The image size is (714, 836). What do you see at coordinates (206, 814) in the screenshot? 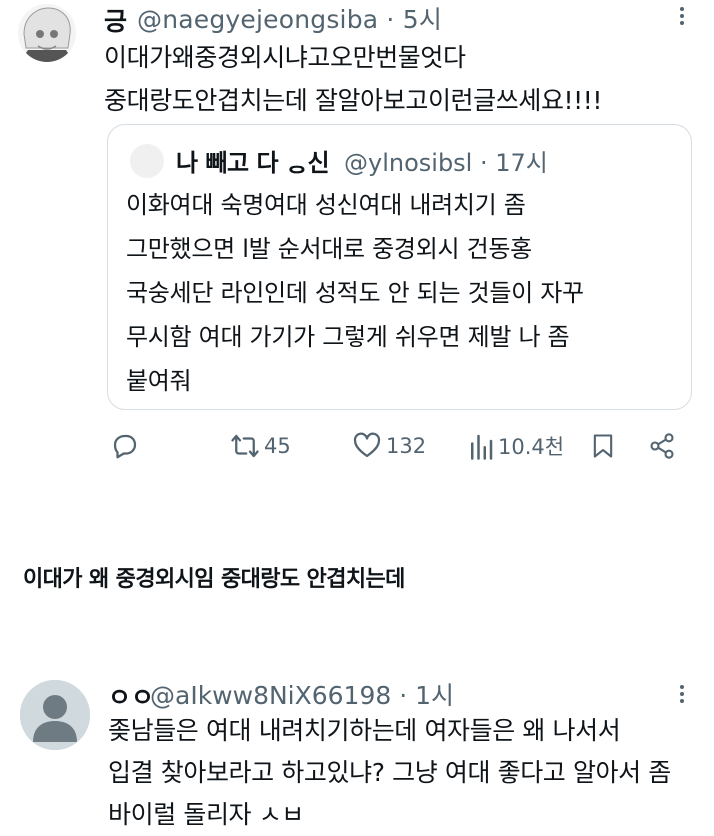
I see `tweet-line: 바이럴 돌리자 ㅅㅂ` at bounding box center [206, 814].